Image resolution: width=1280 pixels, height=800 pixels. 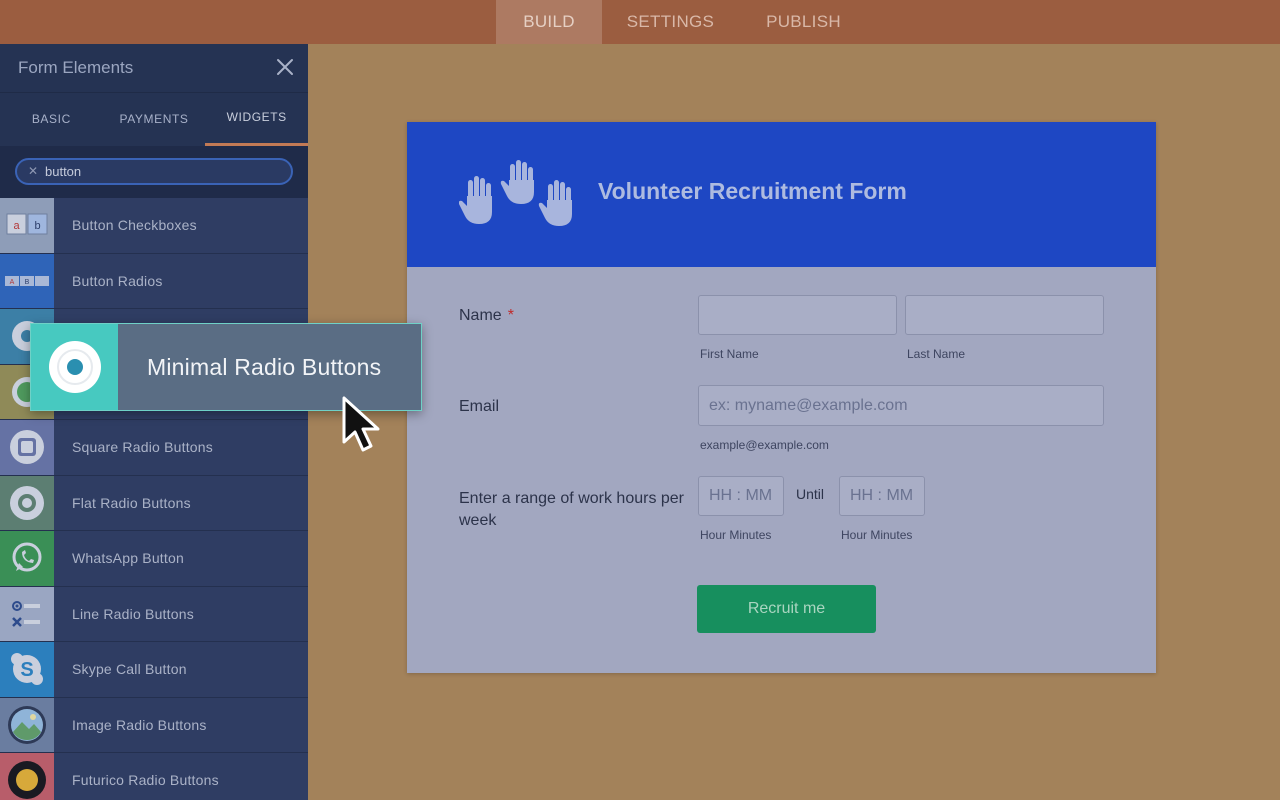 I want to click on name-label: Name *, so click(x=486, y=316).